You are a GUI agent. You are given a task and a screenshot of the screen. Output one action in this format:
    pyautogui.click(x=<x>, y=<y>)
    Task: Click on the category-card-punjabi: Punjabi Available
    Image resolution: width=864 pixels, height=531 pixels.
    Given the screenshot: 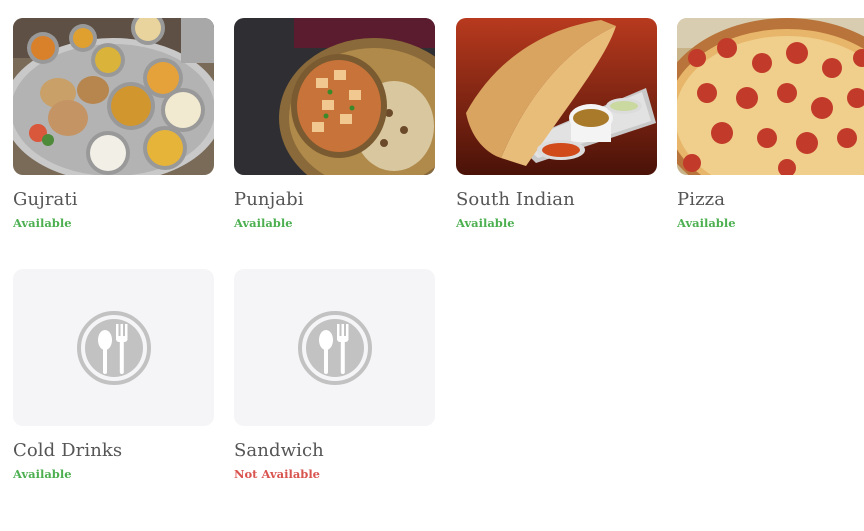 What is the action you would take?
    pyautogui.click(x=334, y=124)
    